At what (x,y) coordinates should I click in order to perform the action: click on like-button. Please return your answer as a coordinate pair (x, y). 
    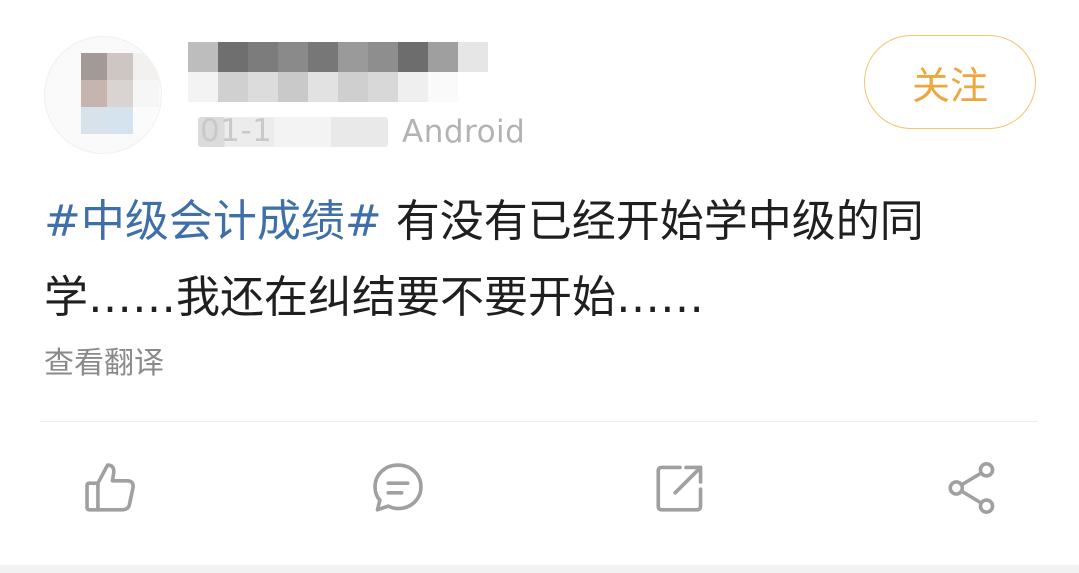
    Looking at the image, I should click on (110, 488).